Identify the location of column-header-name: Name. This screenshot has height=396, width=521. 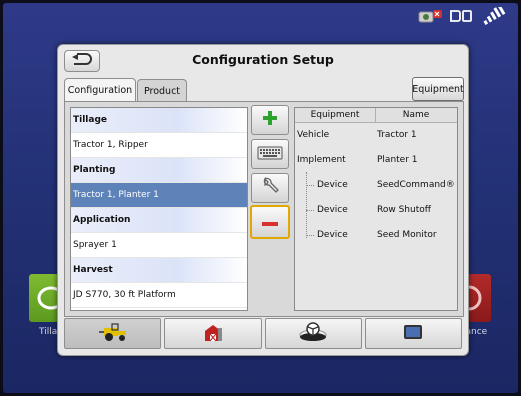
(416, 115).